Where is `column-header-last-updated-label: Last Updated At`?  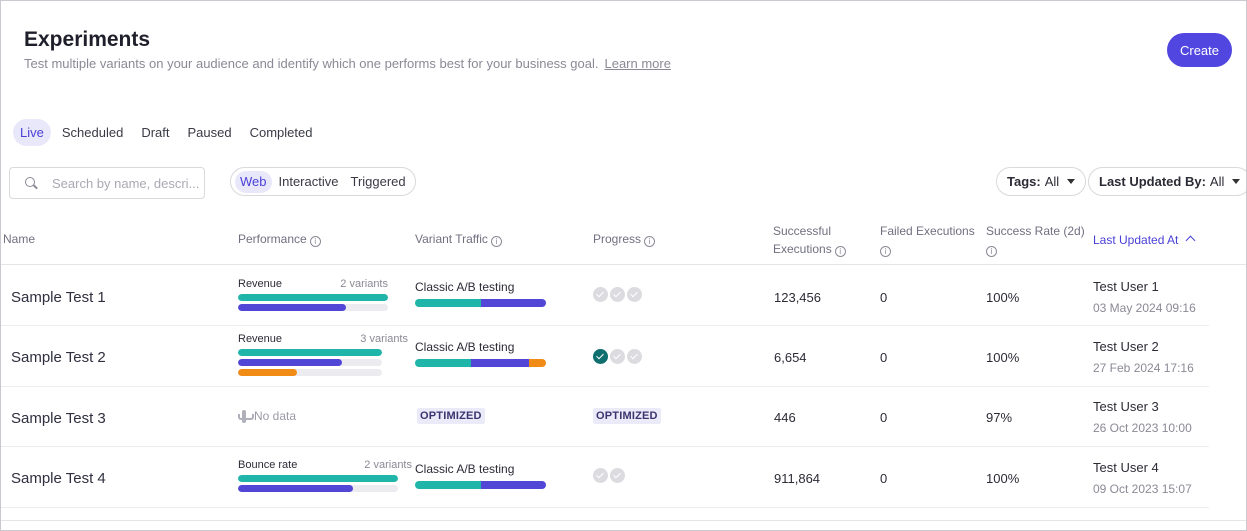 column-header-last-updated-label: Last Updated At is located at coordinates (1136, 240).